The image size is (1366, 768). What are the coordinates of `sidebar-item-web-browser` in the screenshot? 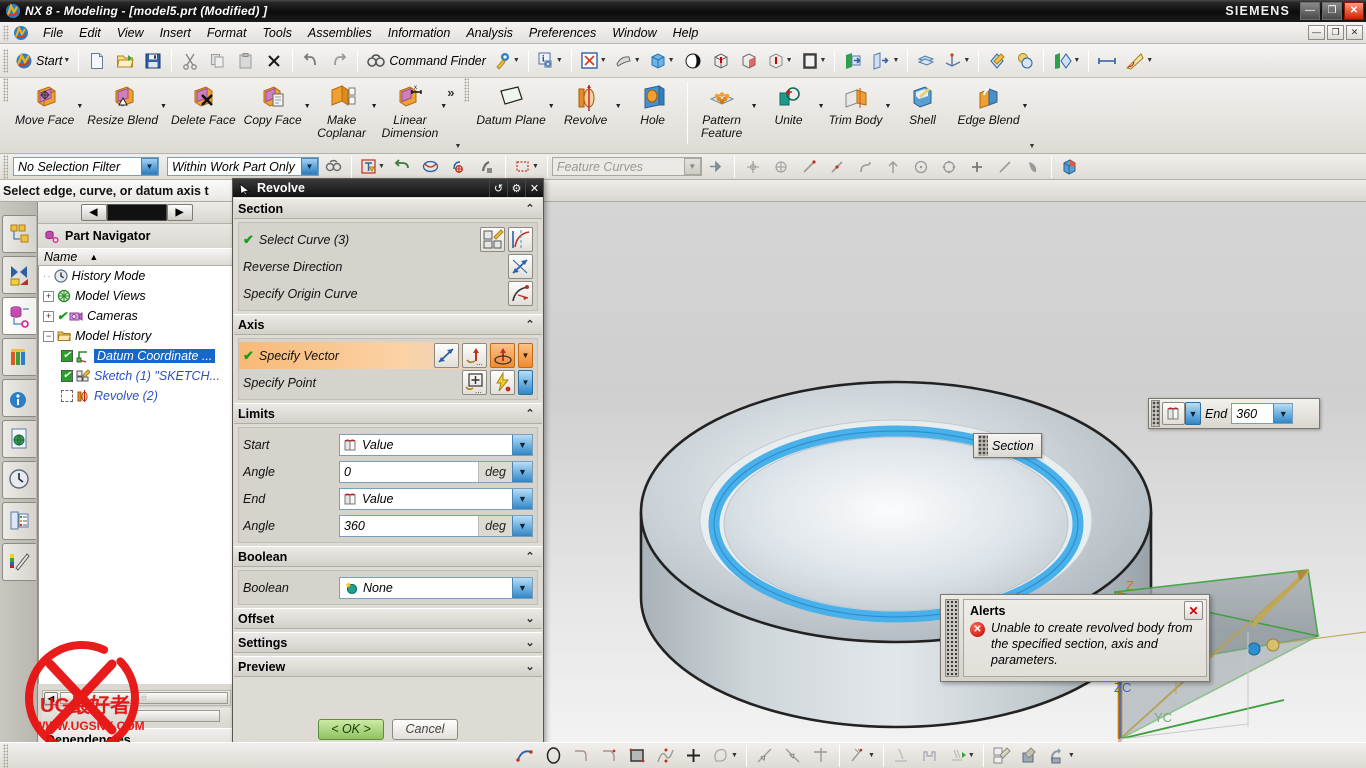 It's located at (19, 439).